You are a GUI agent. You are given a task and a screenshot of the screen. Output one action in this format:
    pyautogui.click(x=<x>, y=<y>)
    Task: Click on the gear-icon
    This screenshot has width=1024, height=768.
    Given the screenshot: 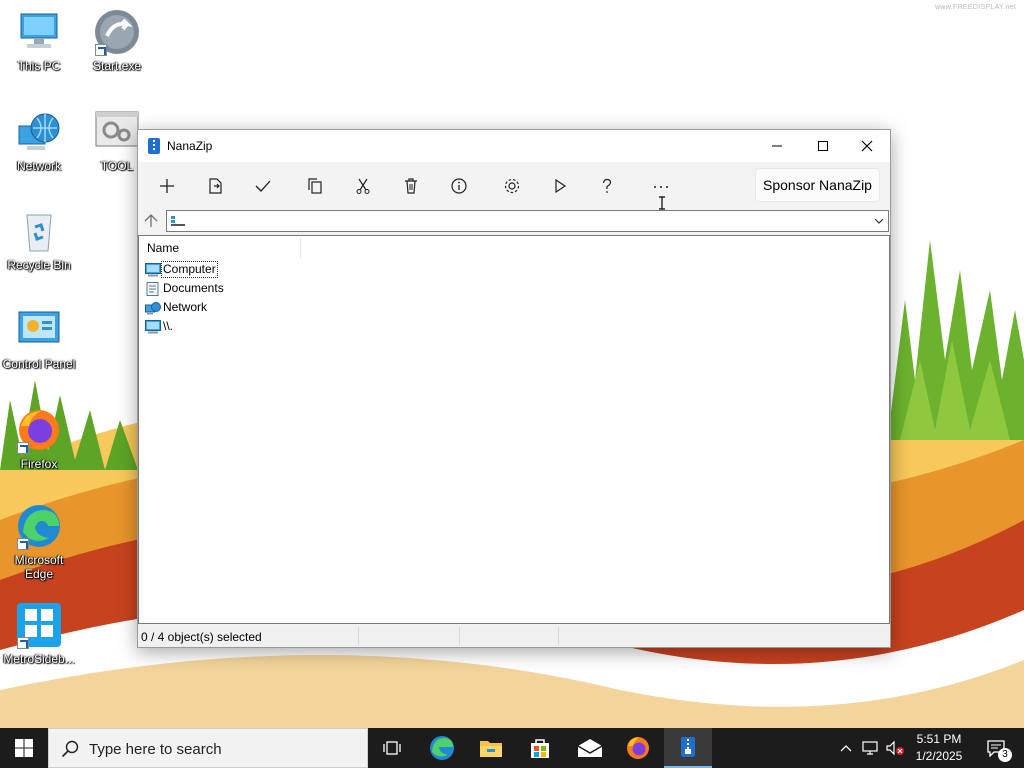 What is the action you would take?
    pyautogui.click(x=512, y=186)
    